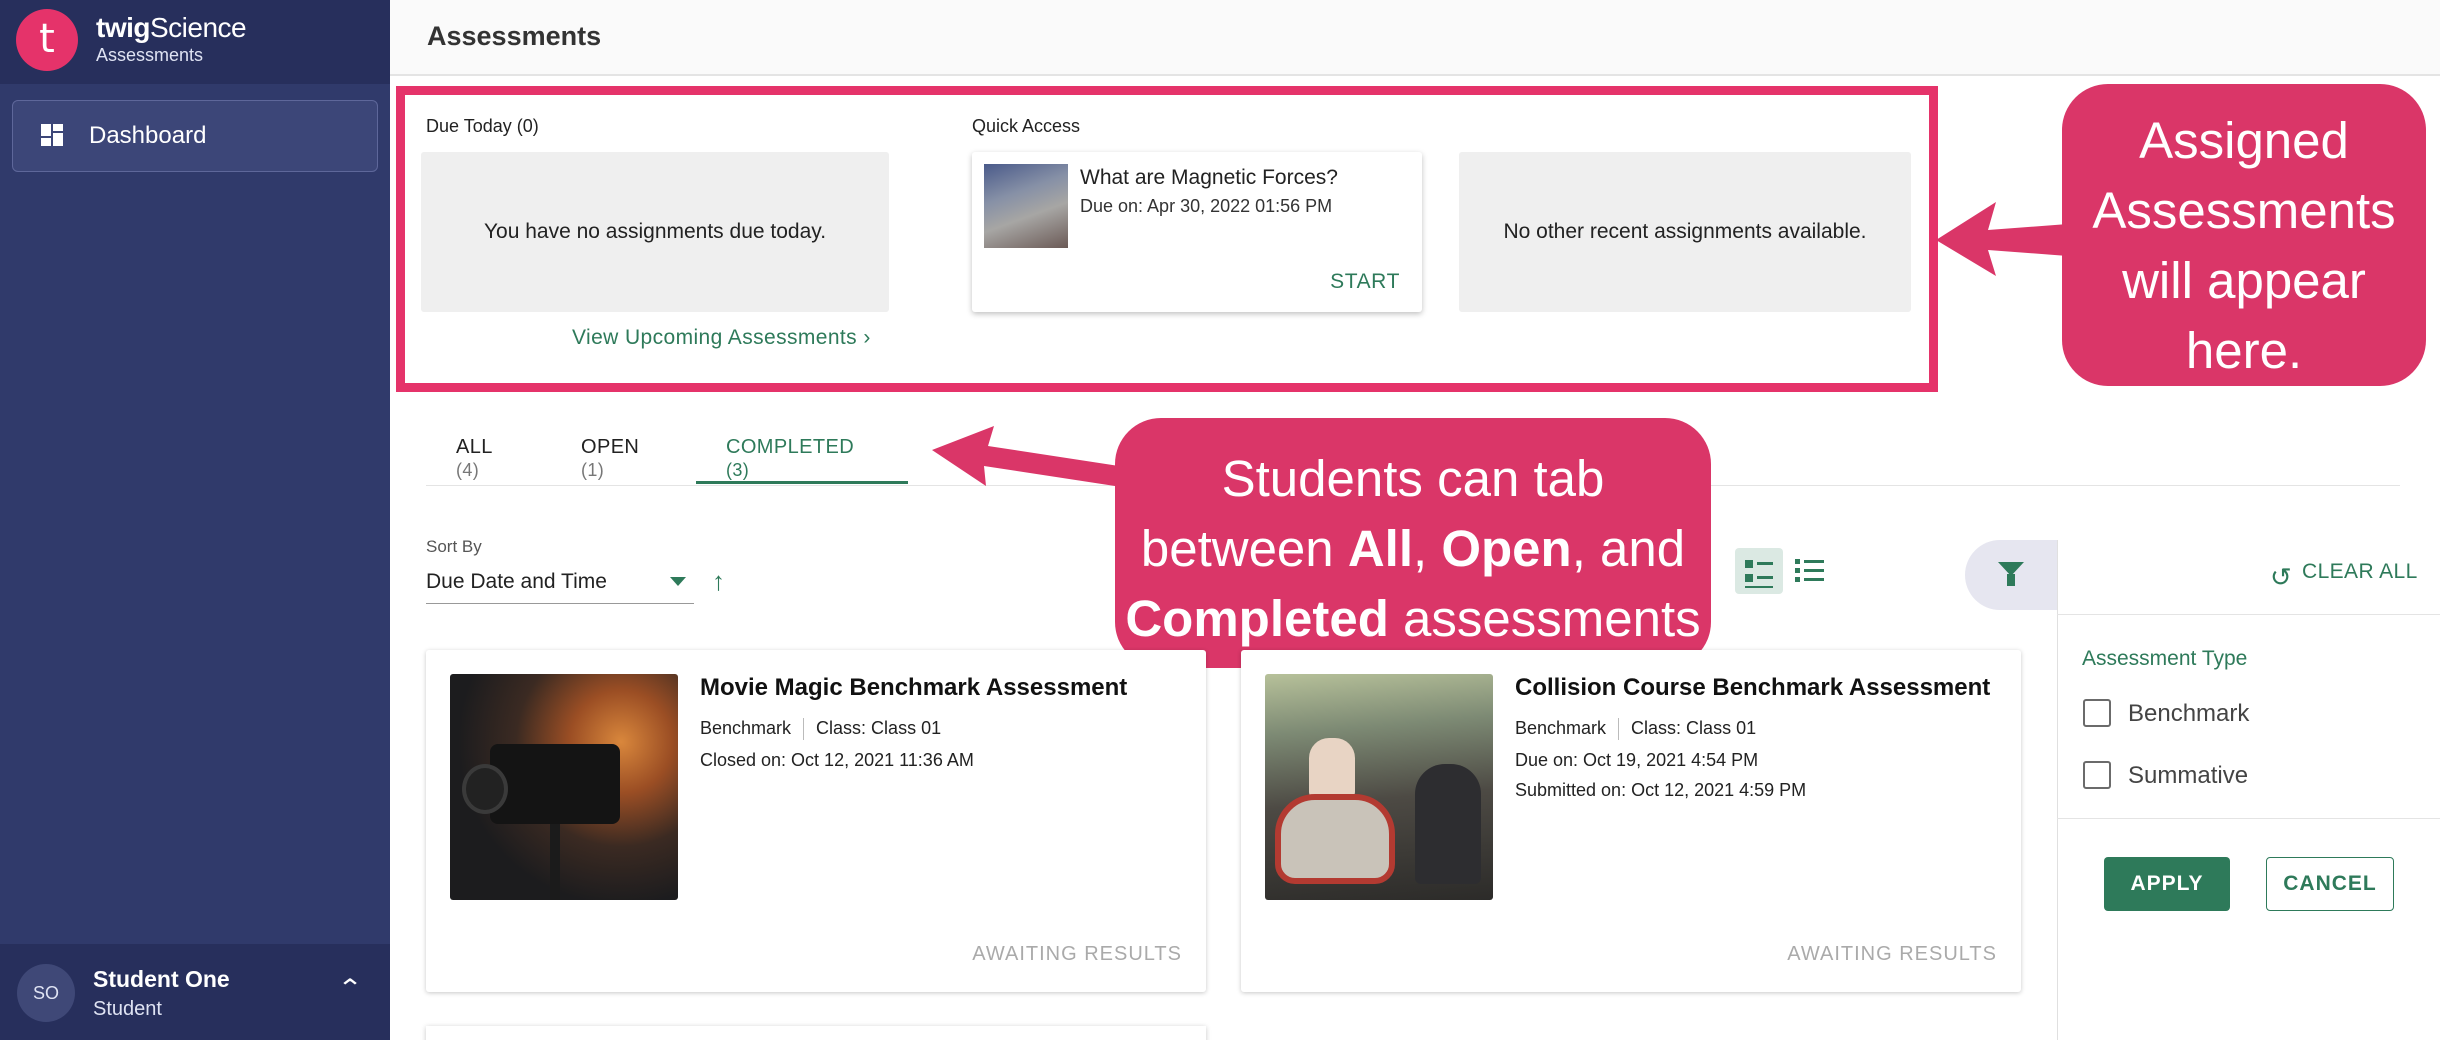 This screenshot has height=1040, width=2440. What do you see at coordinates (718, 581) in the screenshot?
I see `sort-direction-icon: ↑` at bounding box center [718, 581].